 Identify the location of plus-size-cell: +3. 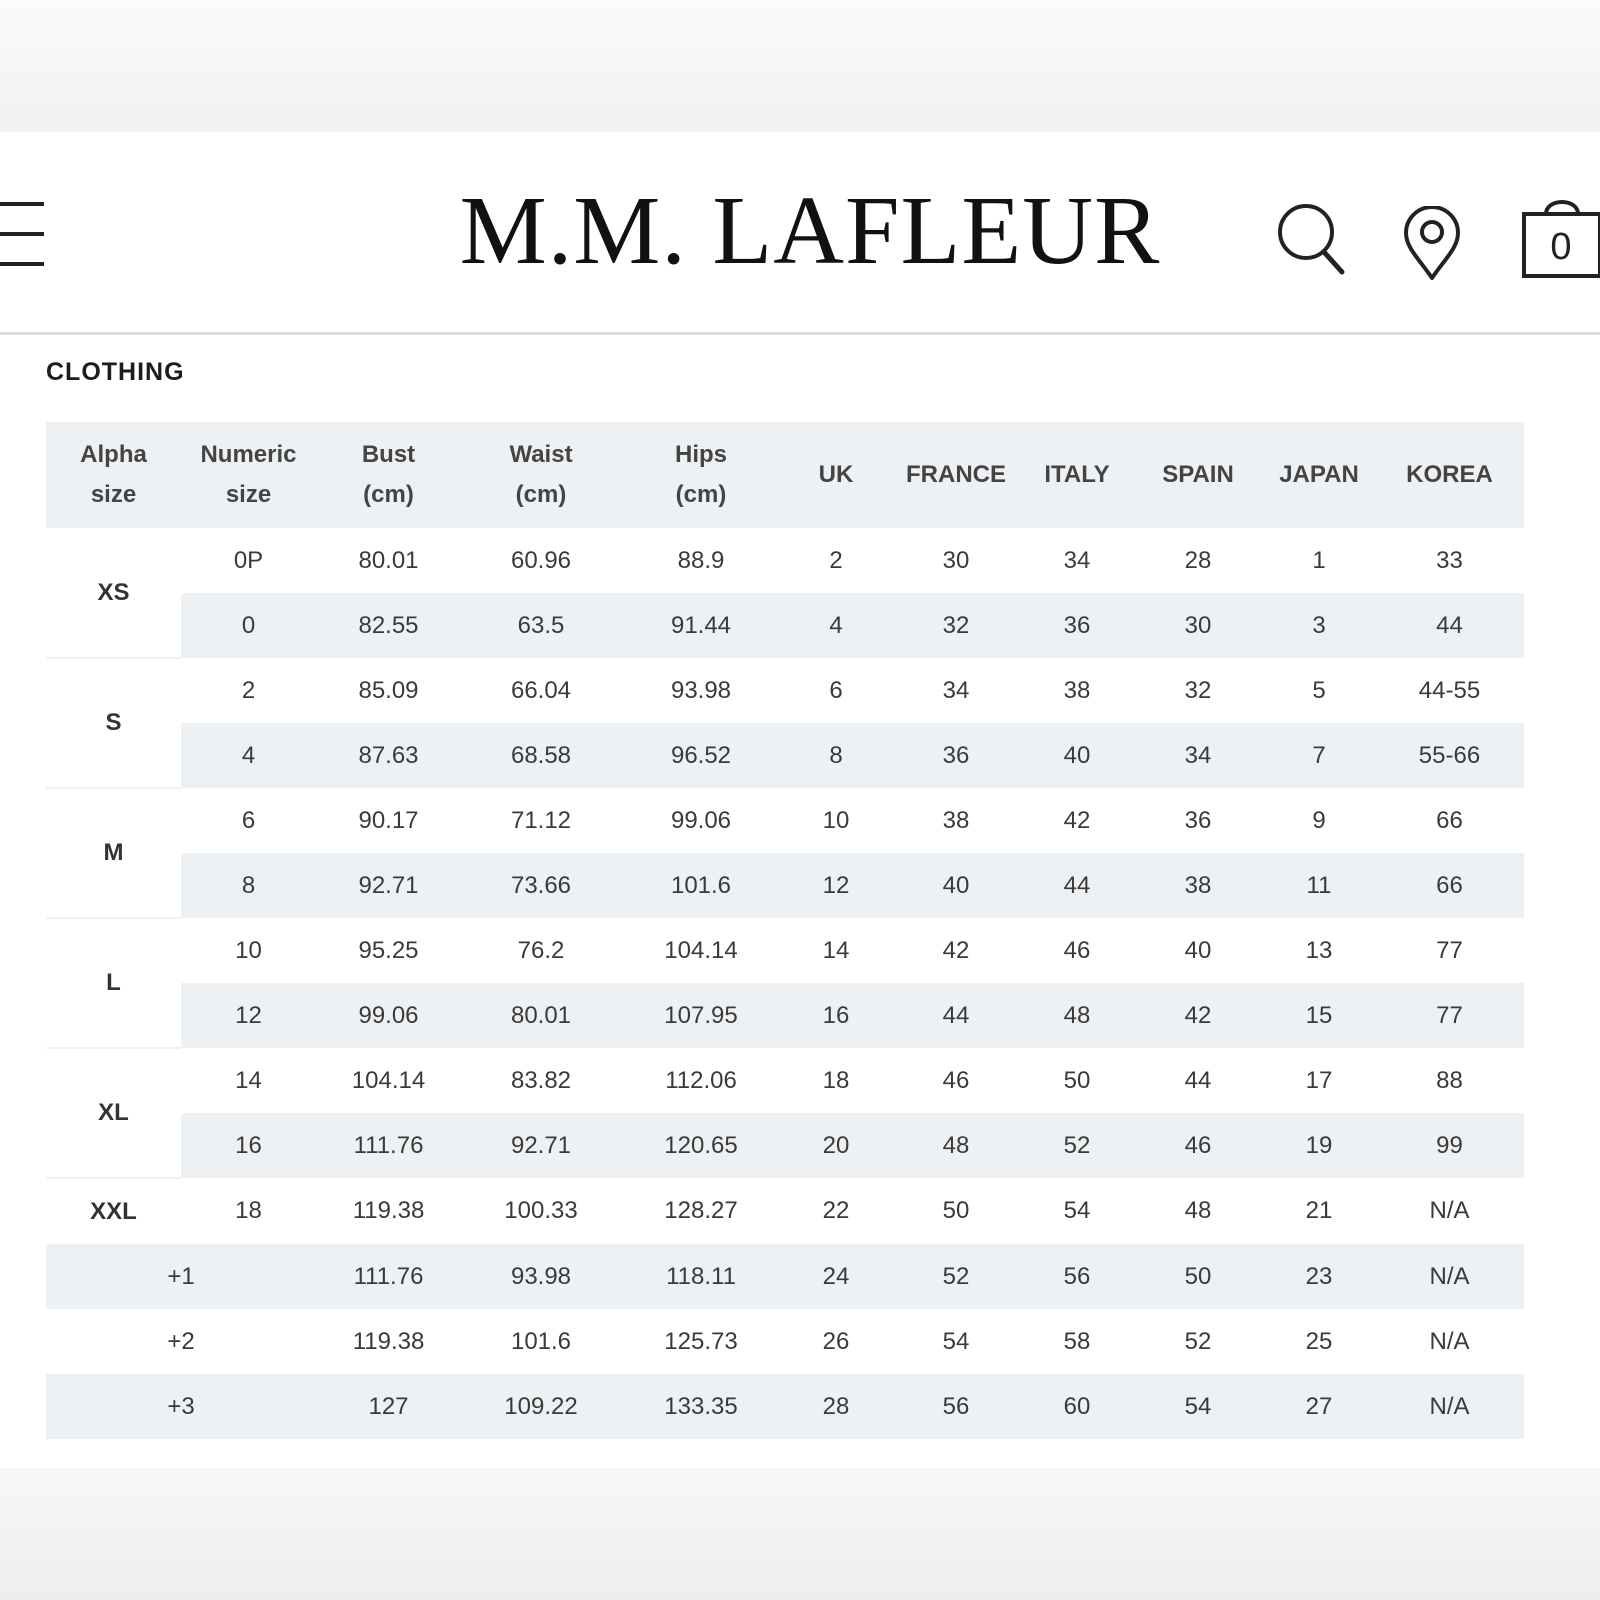
(181, 1406).